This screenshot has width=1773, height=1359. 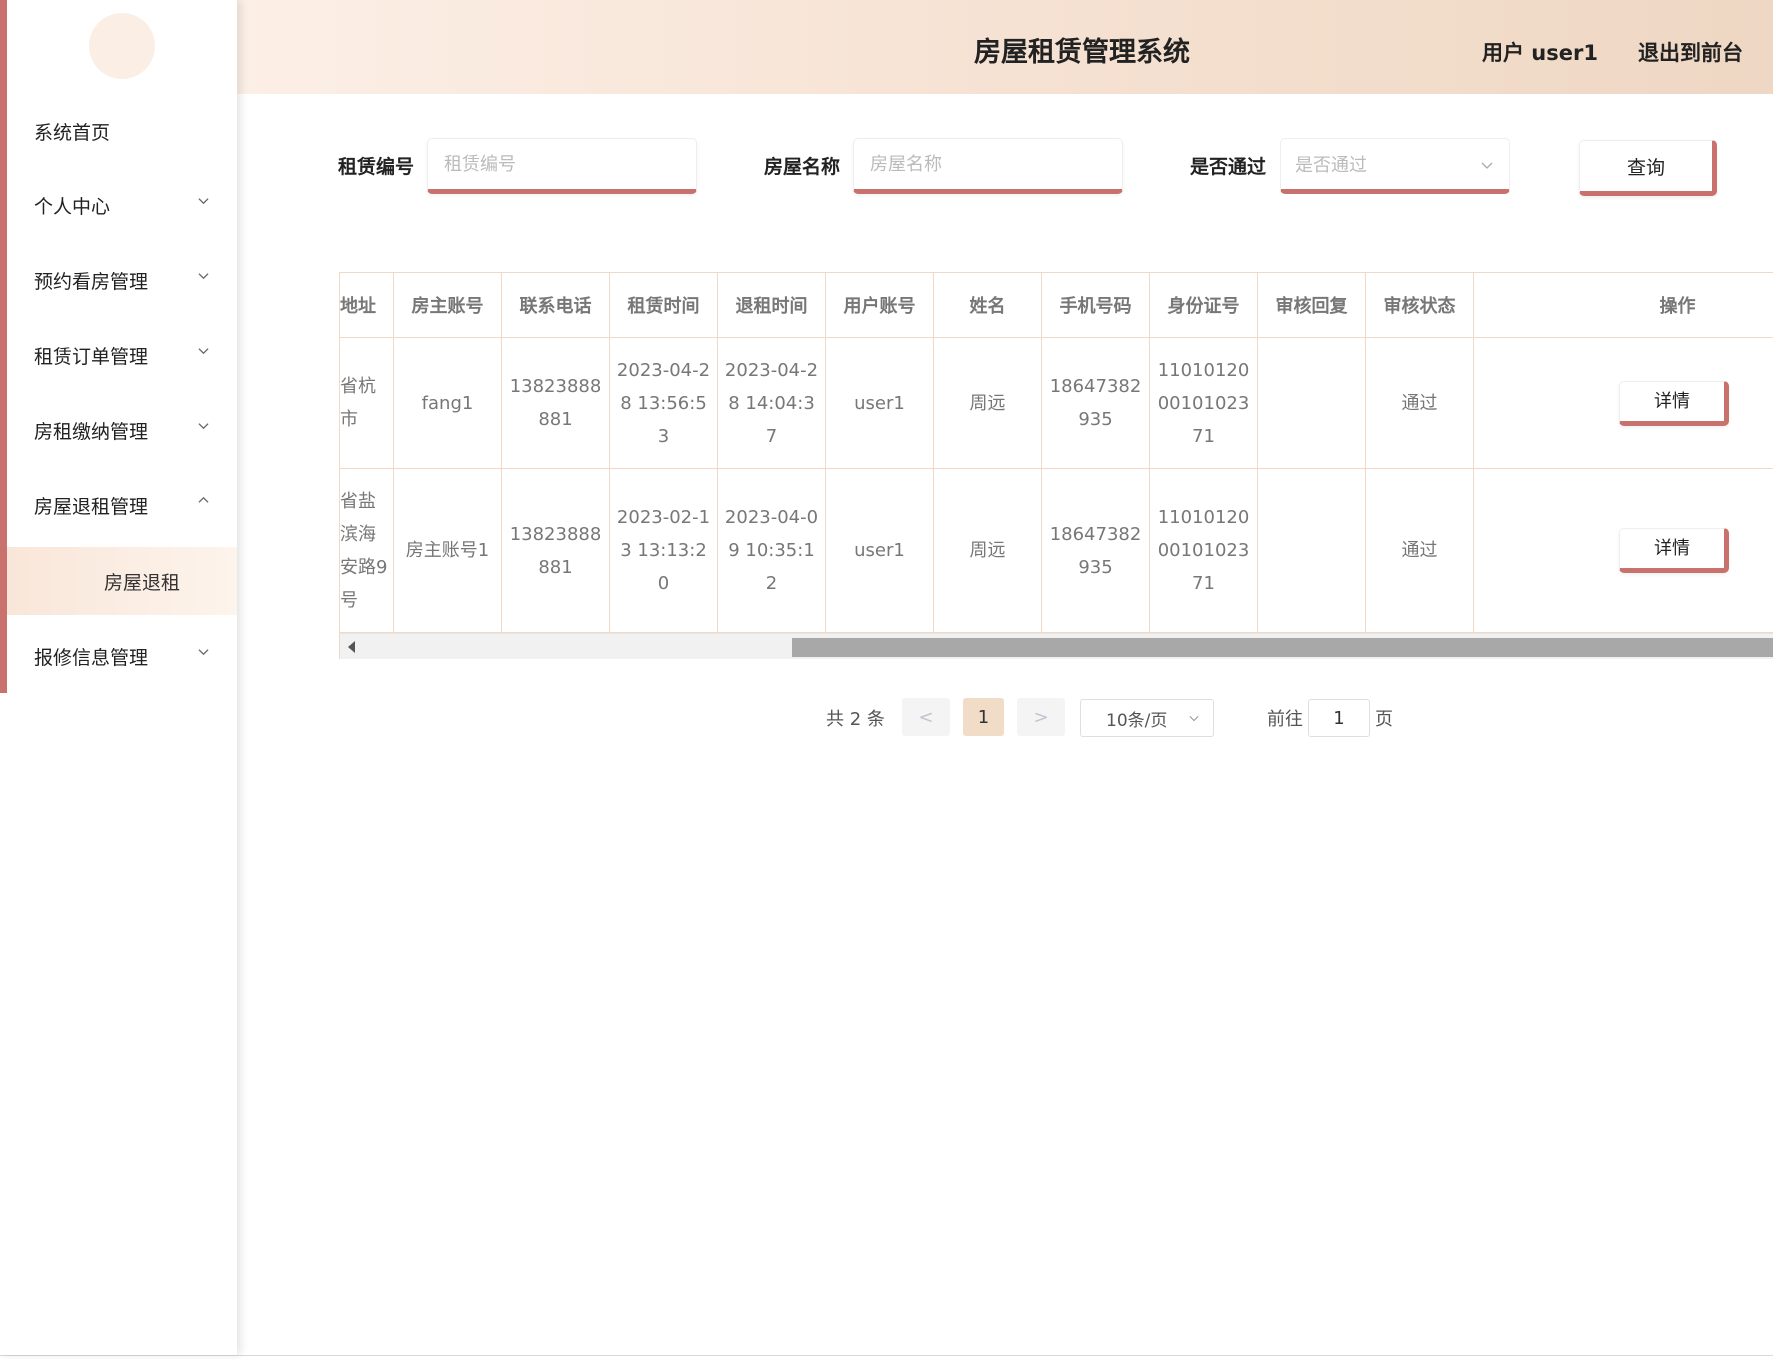 I want to click on app-title: 房屋租赁管理系统, so click(x=1082, y=52).